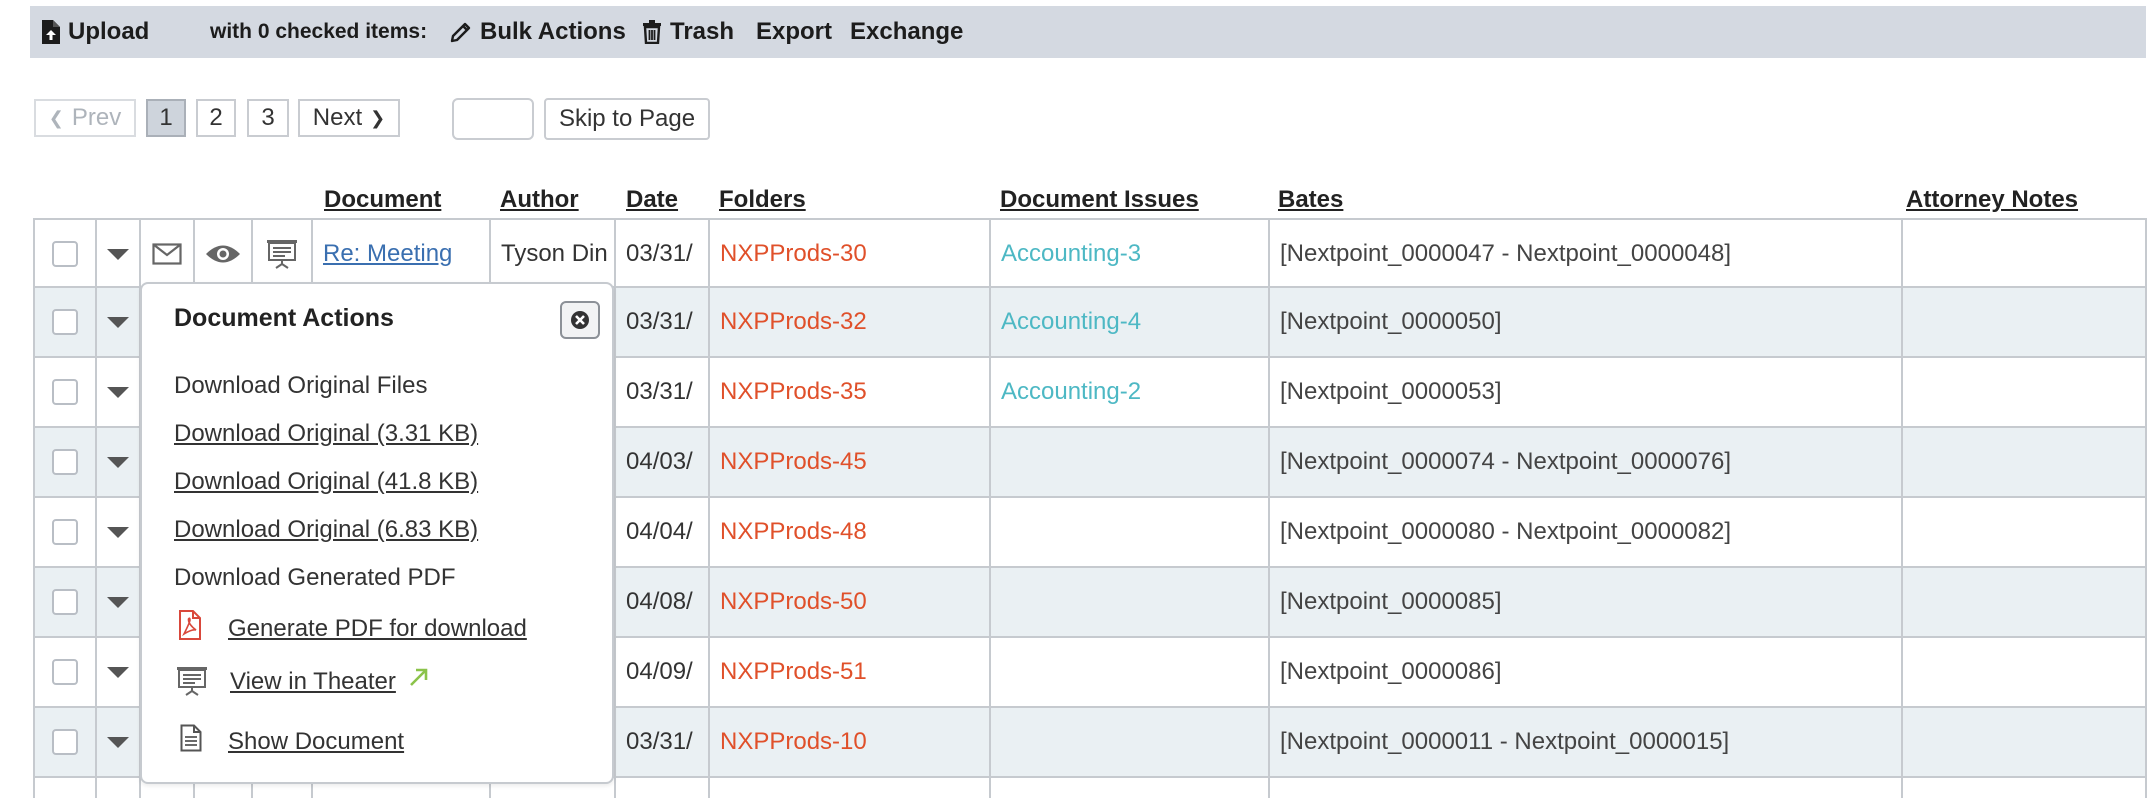 The height and width of the screenshot is (798, 2156). I want to click on generate-pdf-link: Generate PDF for download, so click(377, 629).